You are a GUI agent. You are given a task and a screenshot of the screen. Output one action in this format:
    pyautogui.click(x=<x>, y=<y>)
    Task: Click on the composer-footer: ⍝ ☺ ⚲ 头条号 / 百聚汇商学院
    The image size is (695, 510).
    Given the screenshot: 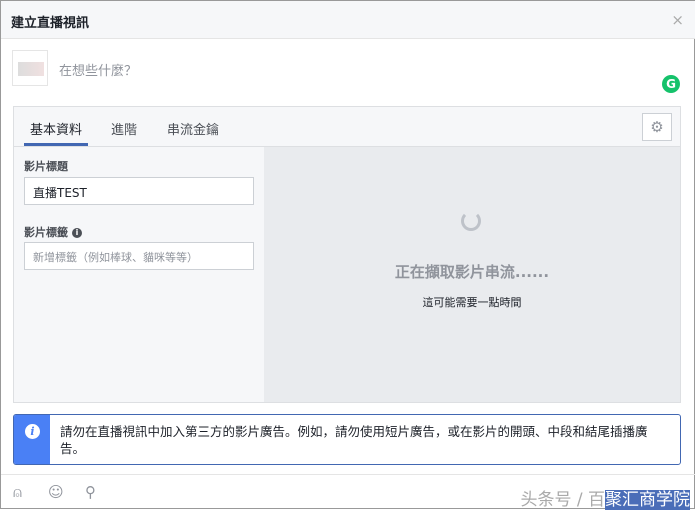 What is the action you would take?
    pyautogui.click(x=348, y=492)
    